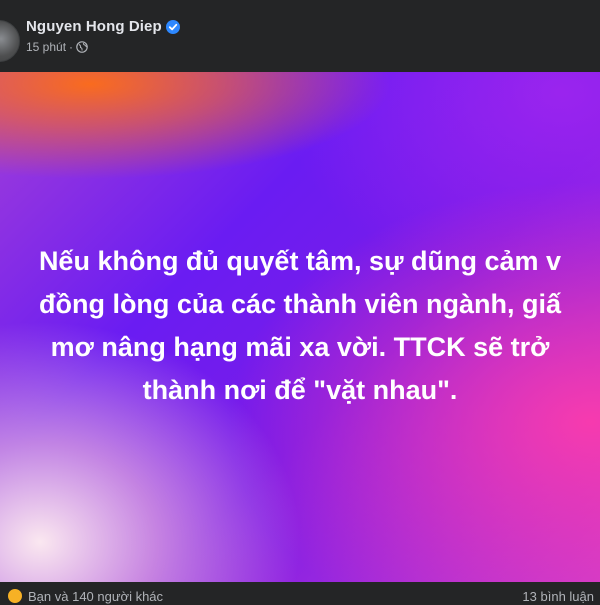  Describe the element at coordinates (300, 390) in the screenshot. I see `post-text-line: thành nơi để "vặt nhau".` at that location.